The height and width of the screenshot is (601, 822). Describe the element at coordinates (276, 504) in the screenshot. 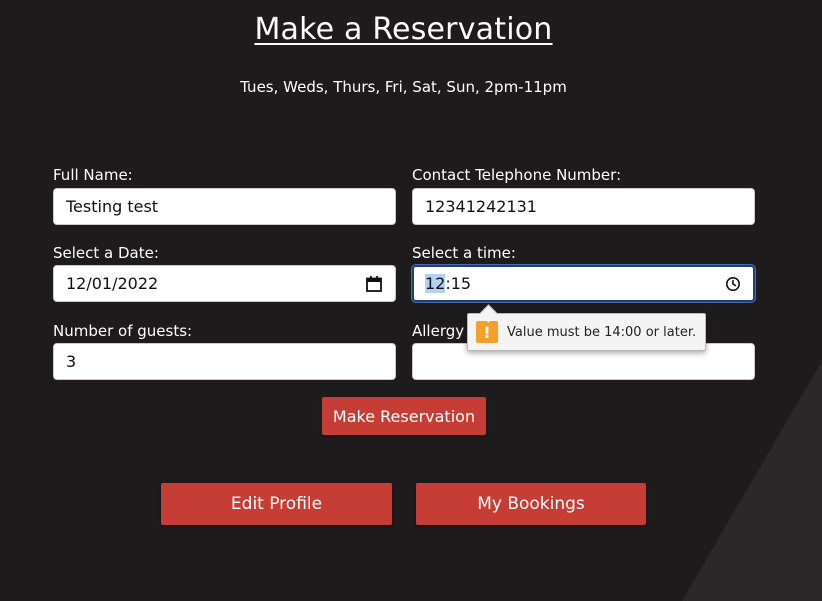

I see `edit-profile-button: Edit Profile` at that location.